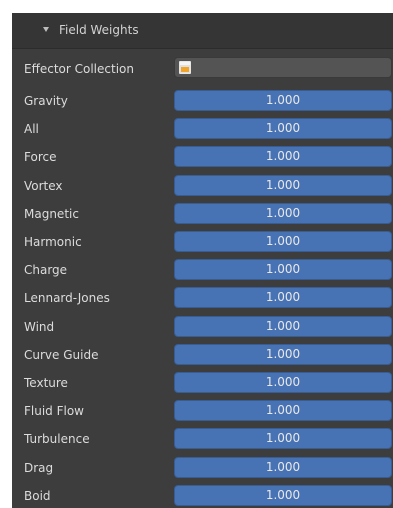  I want to click on weight-label-all: All, so click(31, 129).